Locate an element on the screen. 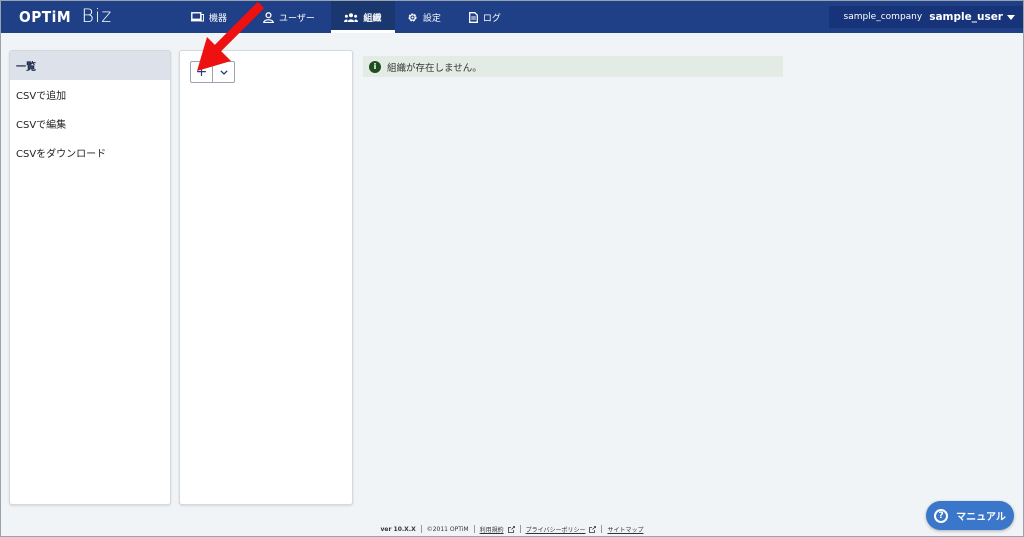  optim-biz-logo: OPTiM Biz is located at coordinates (65, 17).